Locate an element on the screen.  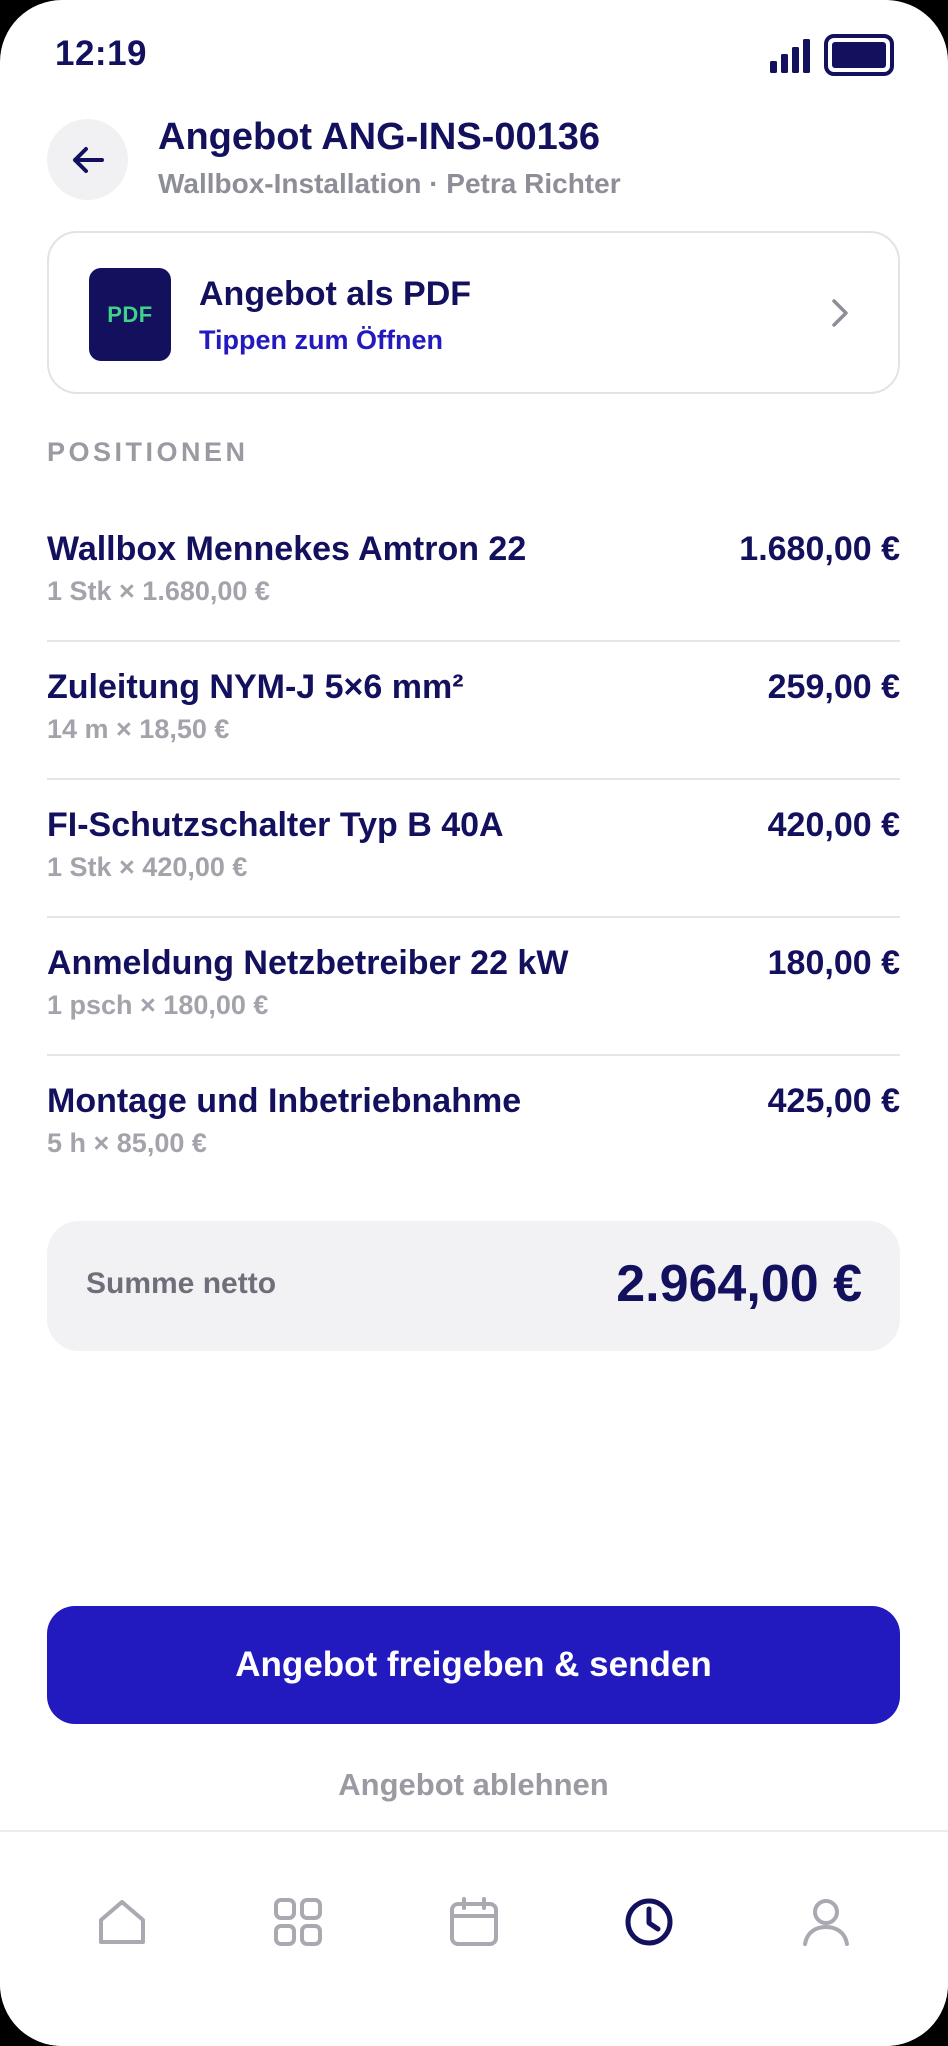
position-amount: 420,00 € is located at coordinates (833, 825).